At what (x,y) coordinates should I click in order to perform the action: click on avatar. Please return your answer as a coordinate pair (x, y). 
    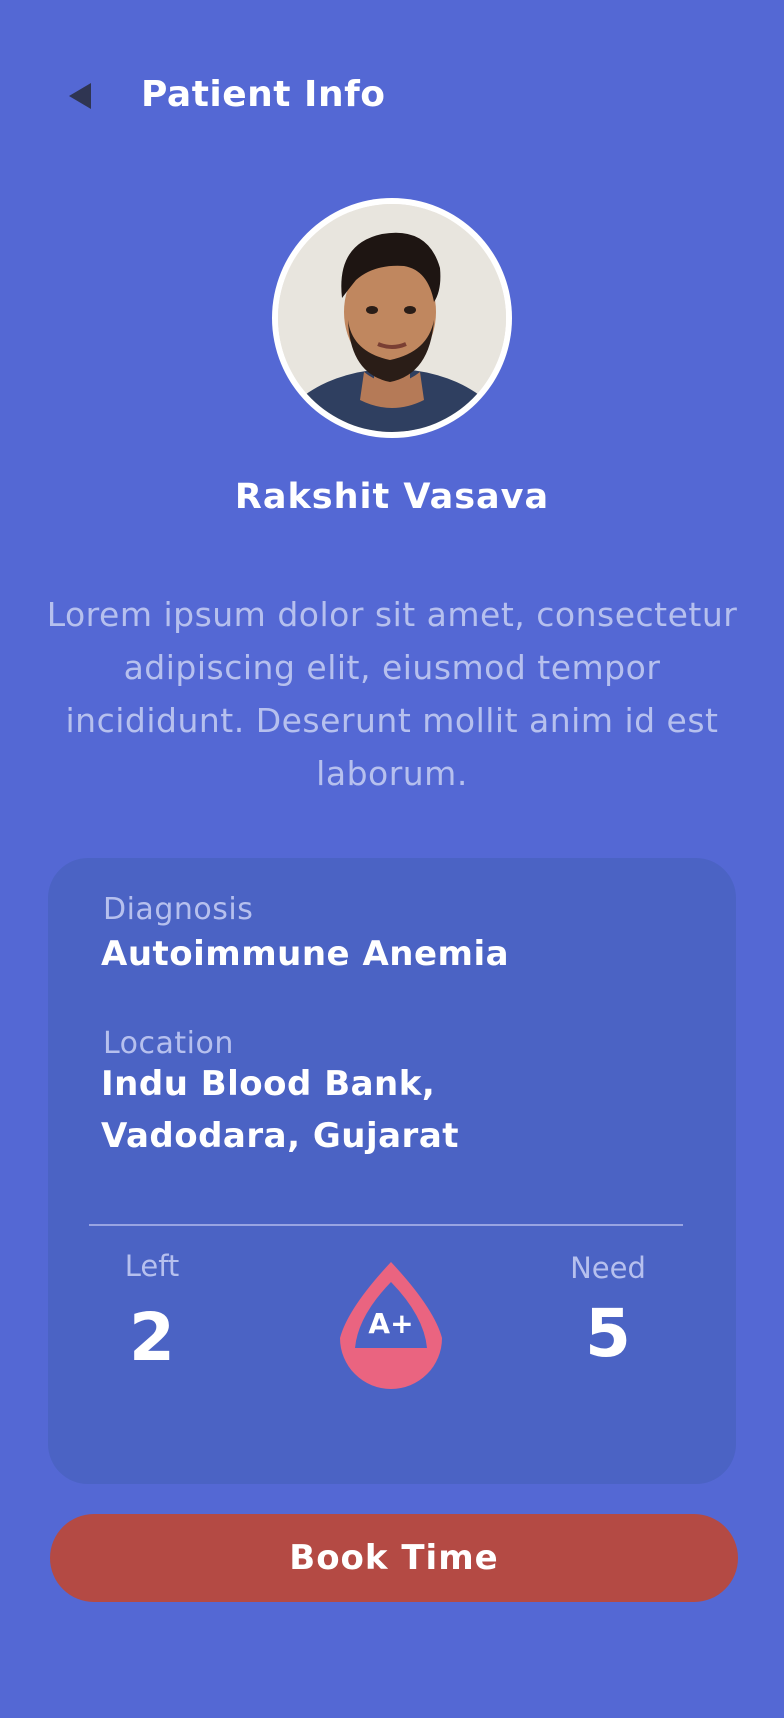
    Looking at the image, I should click on (392, 318).